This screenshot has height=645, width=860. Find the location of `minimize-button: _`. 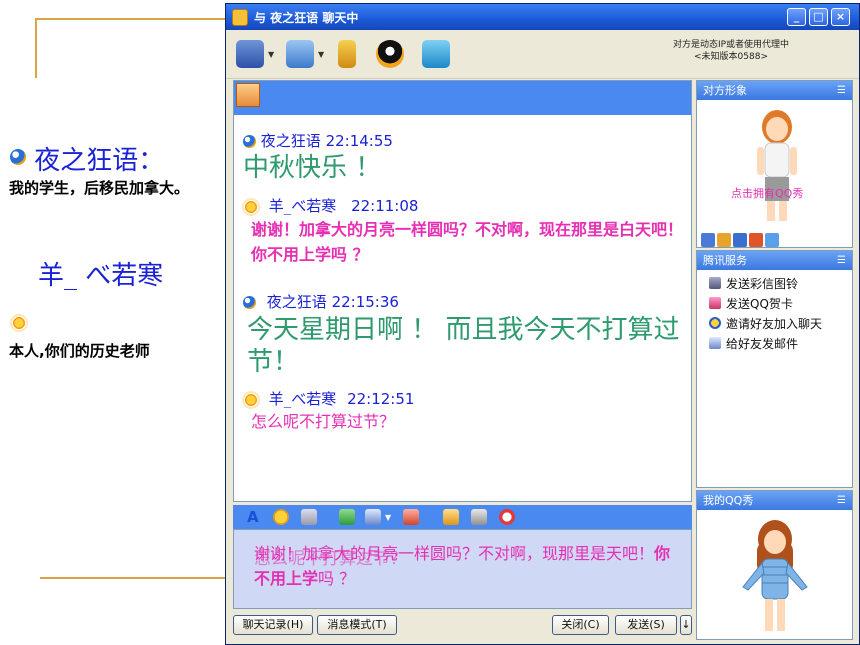

minimize-button: _ is located at coordinates (796, 17).